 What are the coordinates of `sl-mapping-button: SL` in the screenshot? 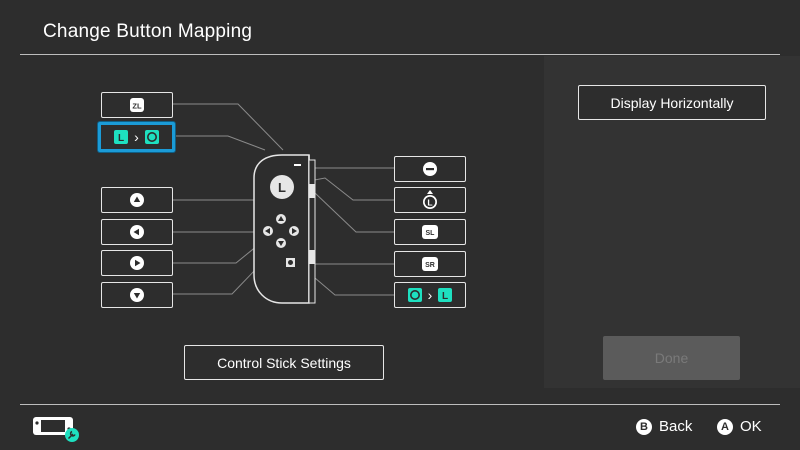 It's located at (430, 232).